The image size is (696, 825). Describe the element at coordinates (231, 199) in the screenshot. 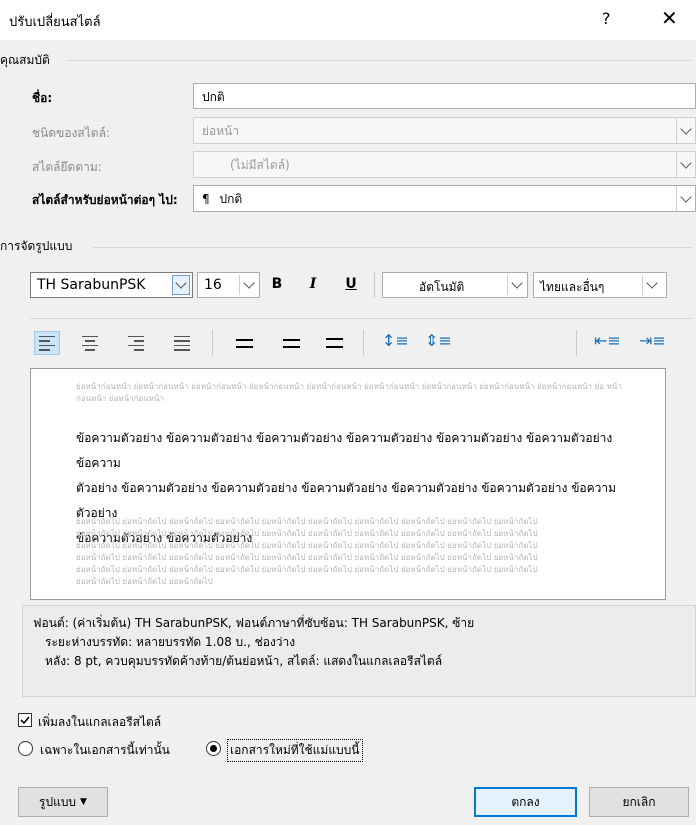

I see `following-style-value: ปกติ` at that location.